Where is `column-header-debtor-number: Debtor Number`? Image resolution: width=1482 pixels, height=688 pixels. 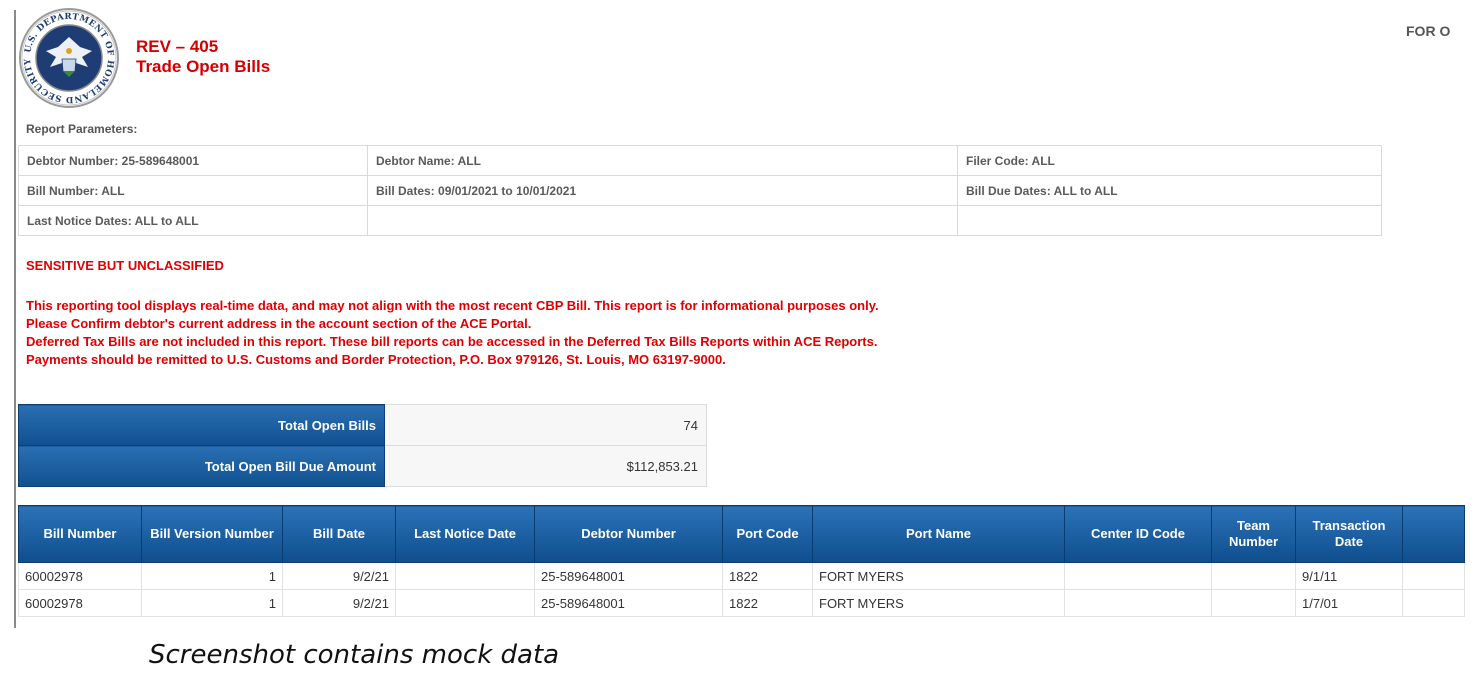 column-header-debtor-number: Debtor Number is located at coordinates (628, 534).